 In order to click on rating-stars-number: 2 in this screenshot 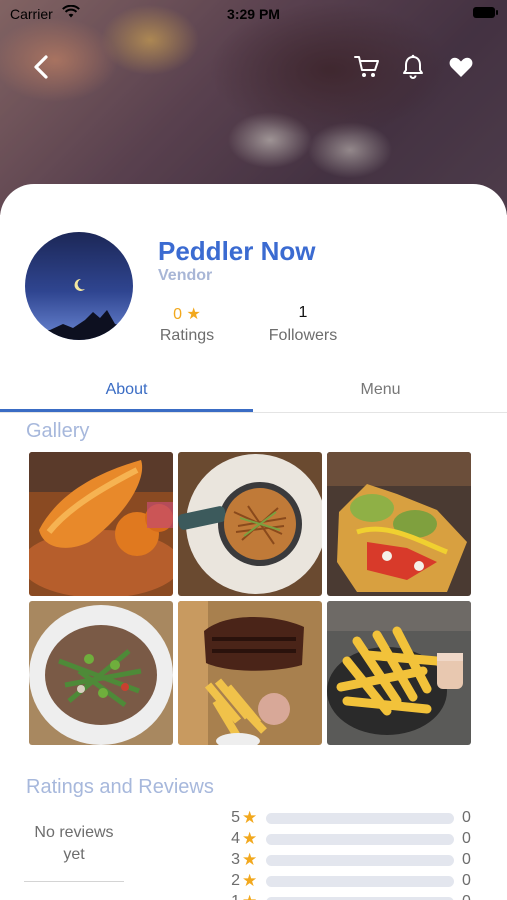, I will do `click(235, 880)`.